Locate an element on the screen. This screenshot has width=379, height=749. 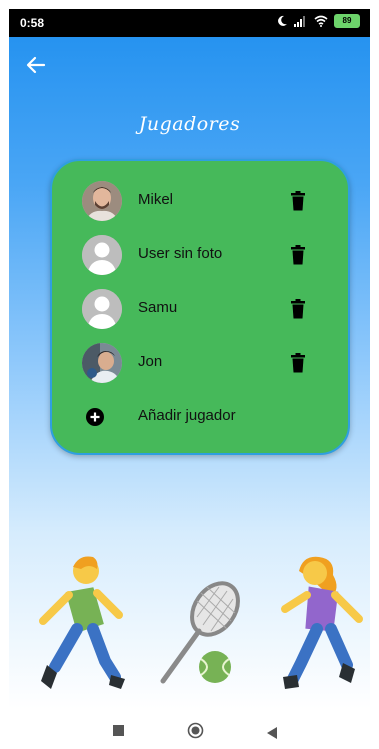
page-title: Jugadores is located at coordinates (189, 124).